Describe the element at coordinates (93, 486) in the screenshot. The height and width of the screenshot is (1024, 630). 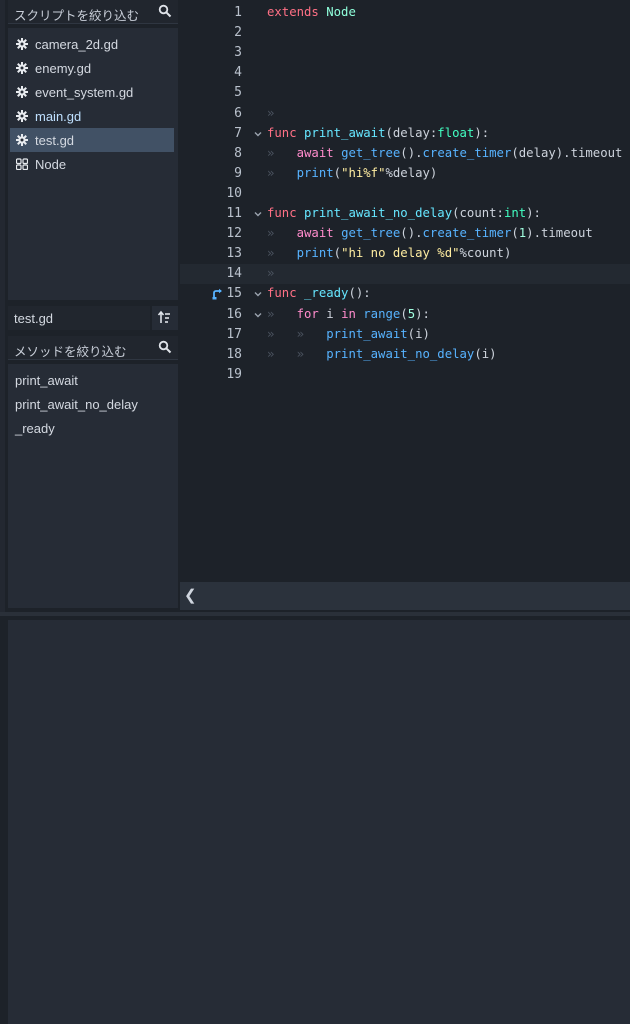
I see `method-list: print_await print_await_no_delay _ready` at that location.